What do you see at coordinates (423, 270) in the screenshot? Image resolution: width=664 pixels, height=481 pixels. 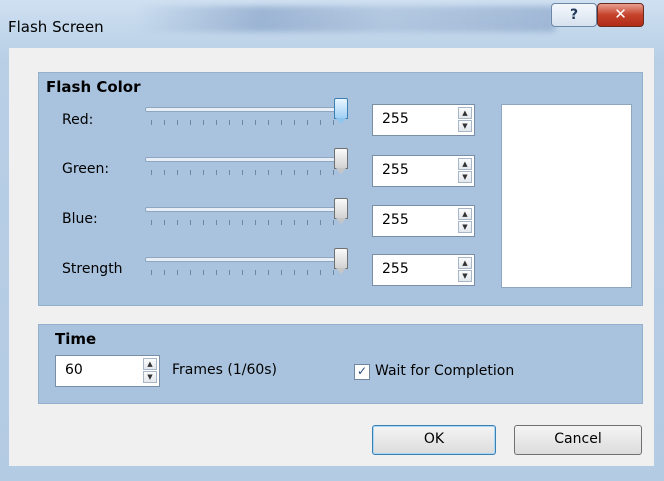 I see `strength-spinbox: 255 ▲ ▼` at bounding box center [423, 270].